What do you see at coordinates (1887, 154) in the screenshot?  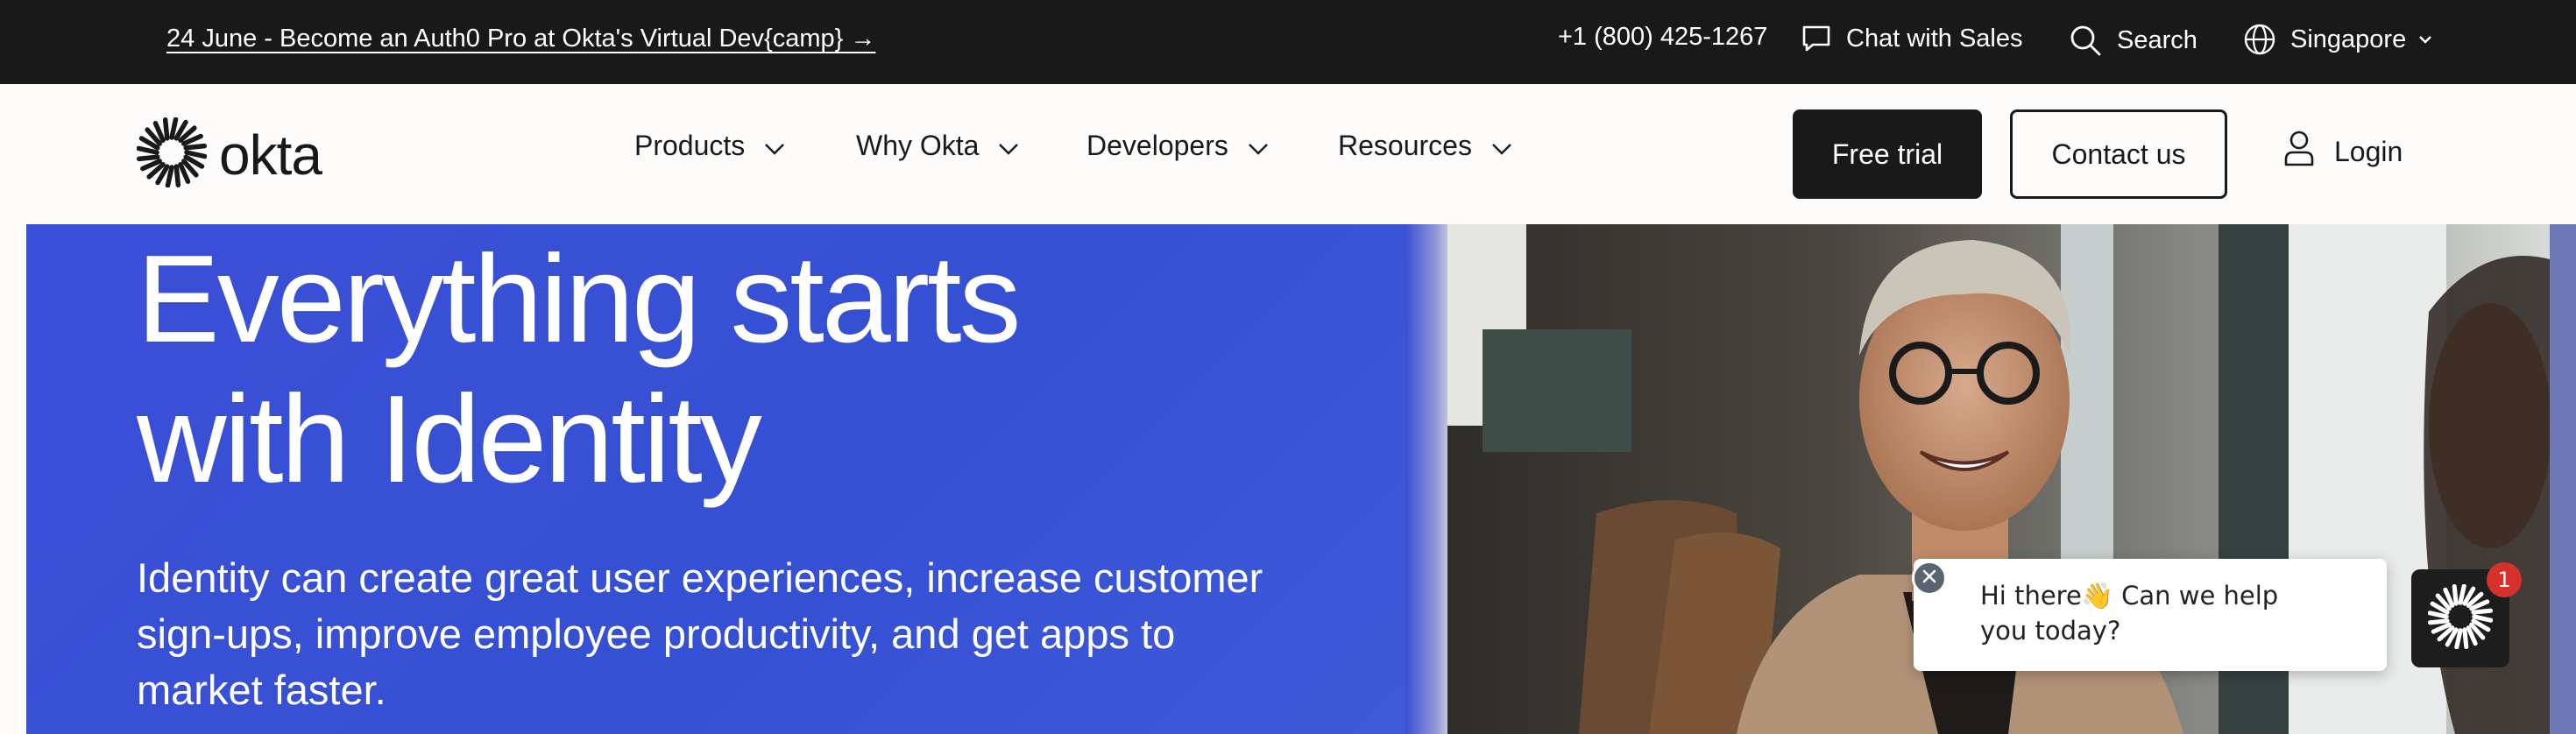 I see `free-trial-button: Free trial` at bounding box center [1887, 154].